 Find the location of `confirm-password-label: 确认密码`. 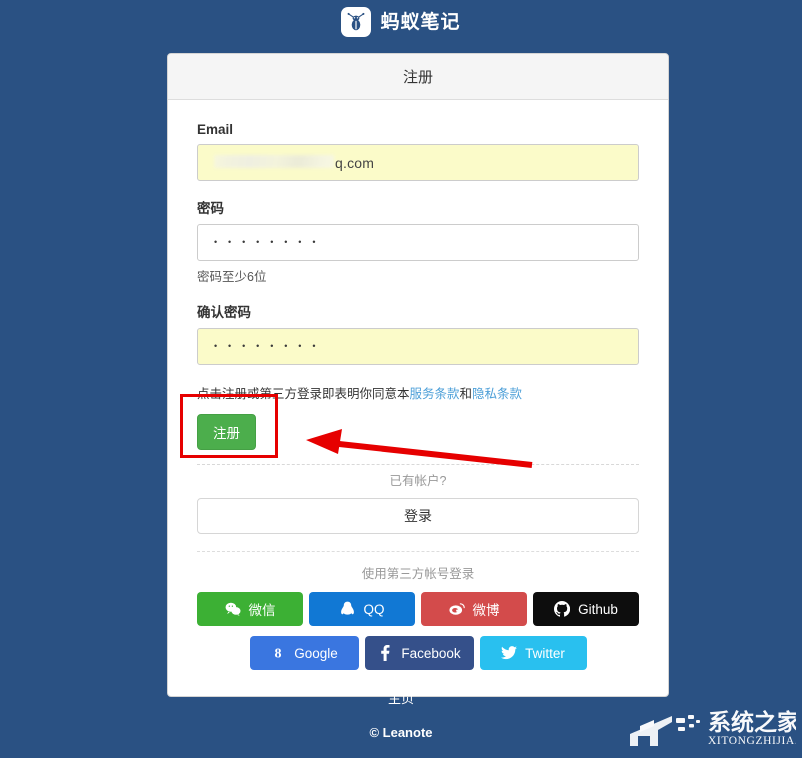

confirm-password-label: 确认密码 is located at coordinates (224, 312).